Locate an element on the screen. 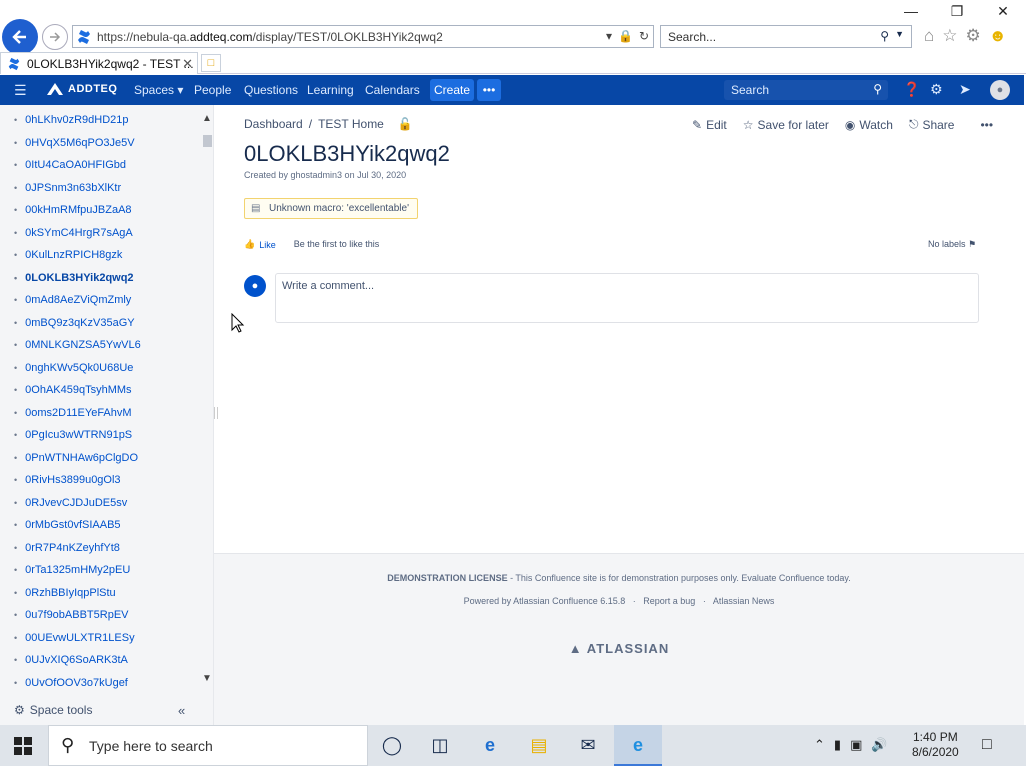 This screenshot has height=766, width=1026. feedback-smiley-icon: ☻ is located at coordinates (998, 36).